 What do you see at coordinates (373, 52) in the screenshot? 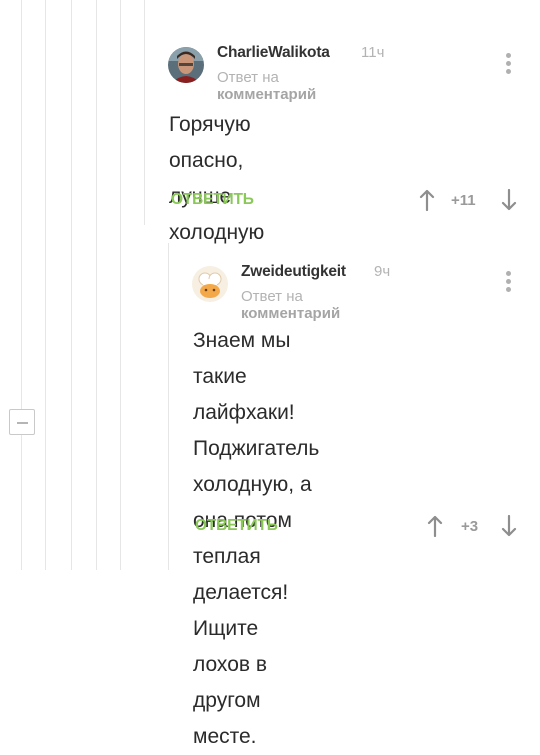
I see `comment-time: 11ч` at bounding box center [373, 52].